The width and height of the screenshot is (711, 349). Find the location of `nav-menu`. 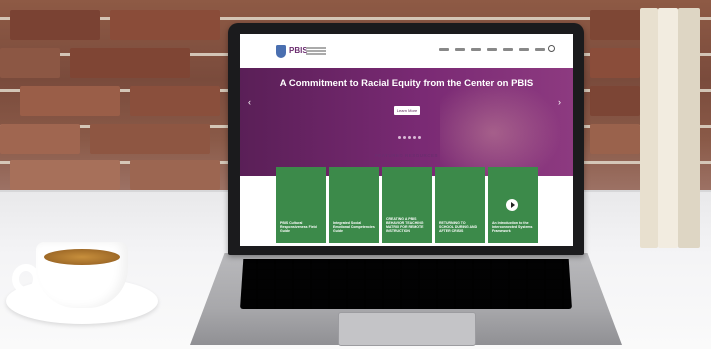

nav-menu is located at coordinates (492, 49).